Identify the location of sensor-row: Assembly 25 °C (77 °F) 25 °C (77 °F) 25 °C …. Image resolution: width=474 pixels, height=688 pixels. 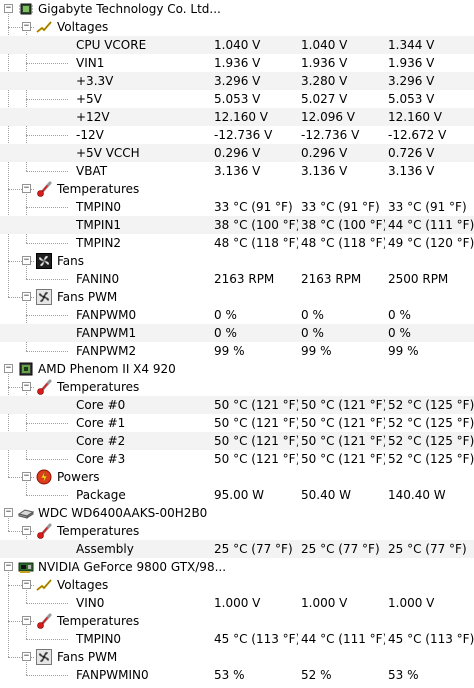
(237, 549).